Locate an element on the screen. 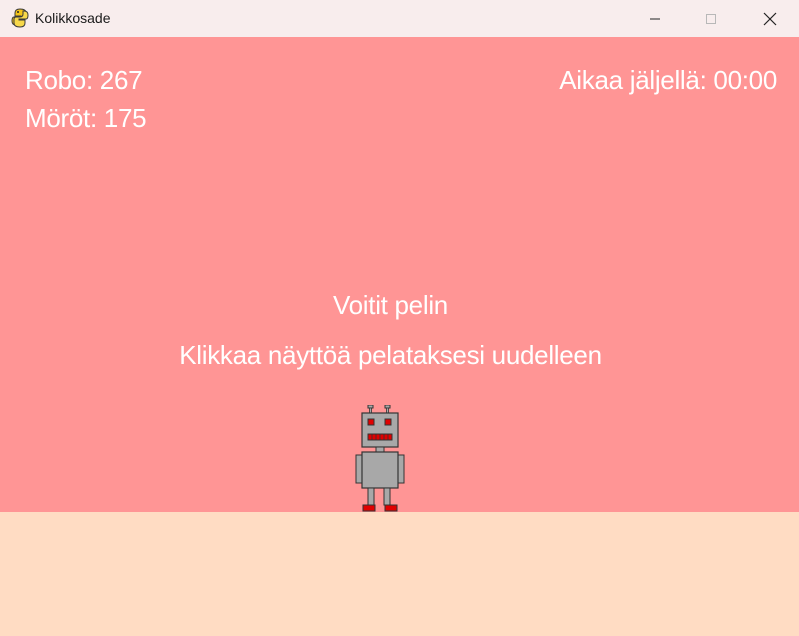  restart-hint: Klikkaa näyttöä pelataksesi uudelleen is located at coordinates (390, 355).